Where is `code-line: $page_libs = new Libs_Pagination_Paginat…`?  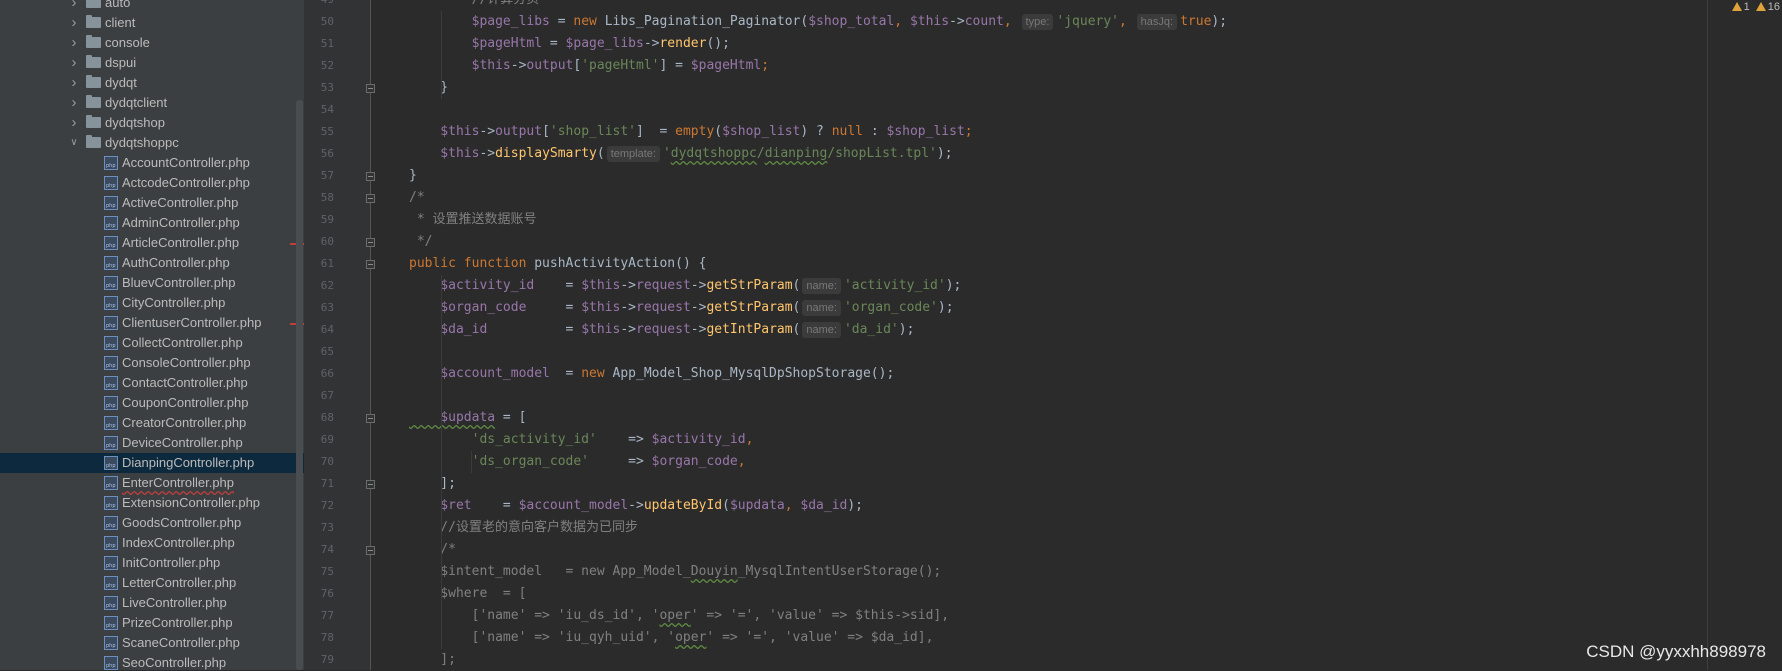 code-line: $page_libs = new Libs_Pagination_Paginat… is located at coordinates (818, 22).